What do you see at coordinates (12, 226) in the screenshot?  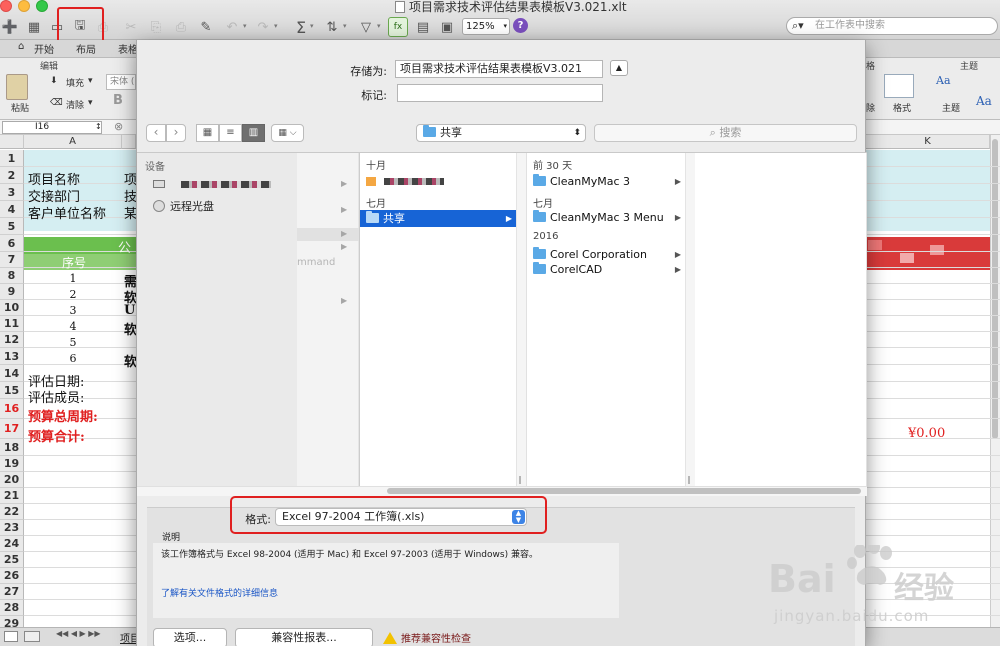 I see `row-header: 5` at bounding box center [12, 226].